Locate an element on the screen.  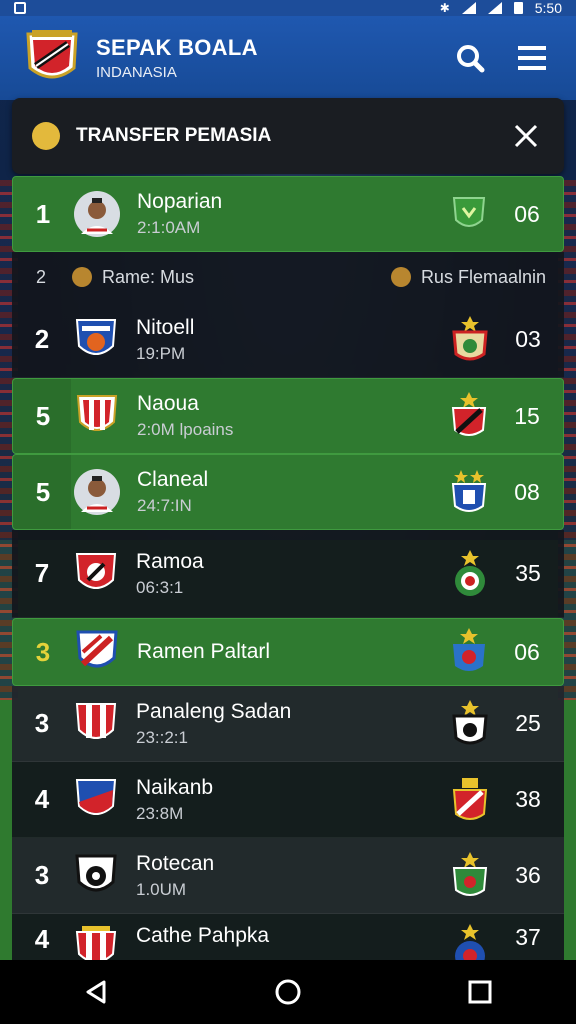
subheader-row: 2 Rame: Mus Rus Flemaalnin is located at coordinates (288, 277).